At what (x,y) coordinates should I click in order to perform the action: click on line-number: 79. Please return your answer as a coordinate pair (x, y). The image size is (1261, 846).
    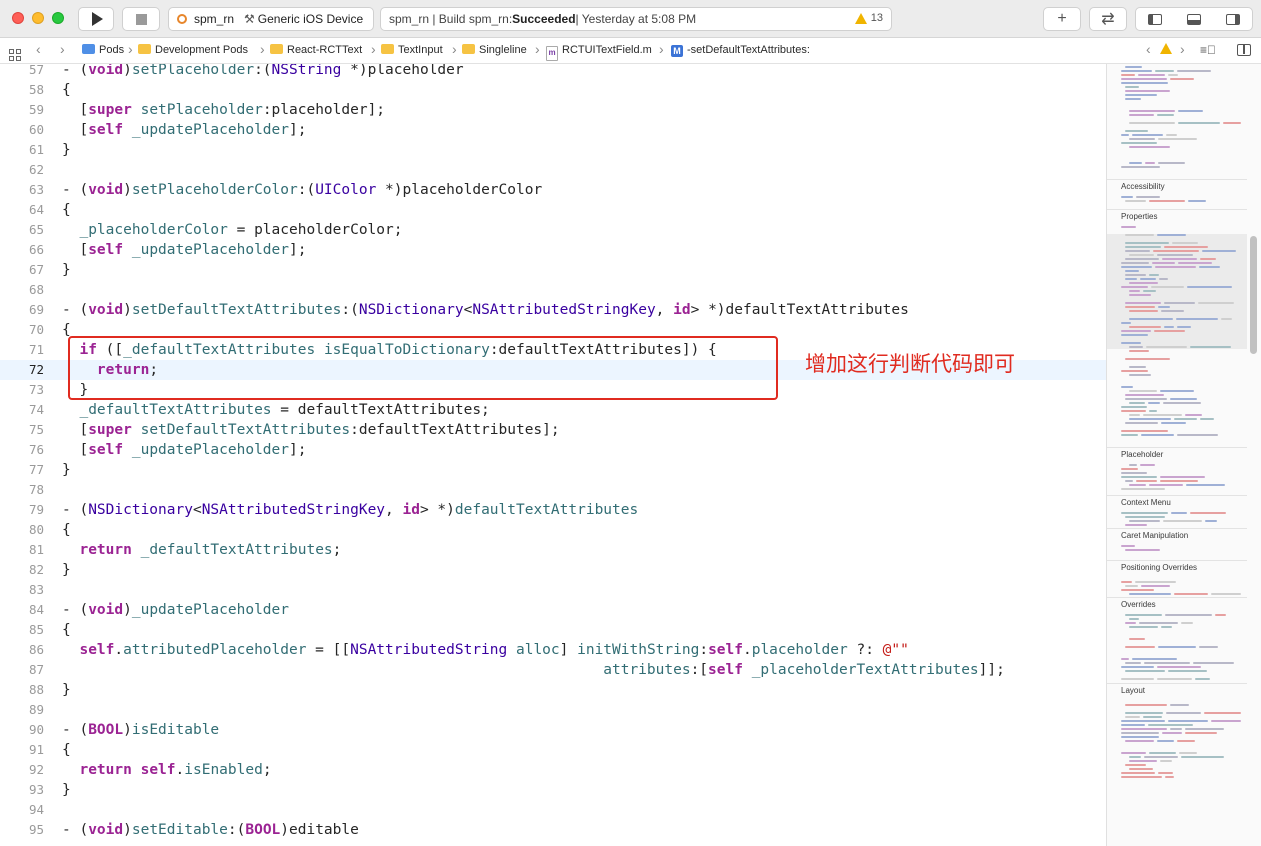
    Looking at the image, I should click on (22, 510).